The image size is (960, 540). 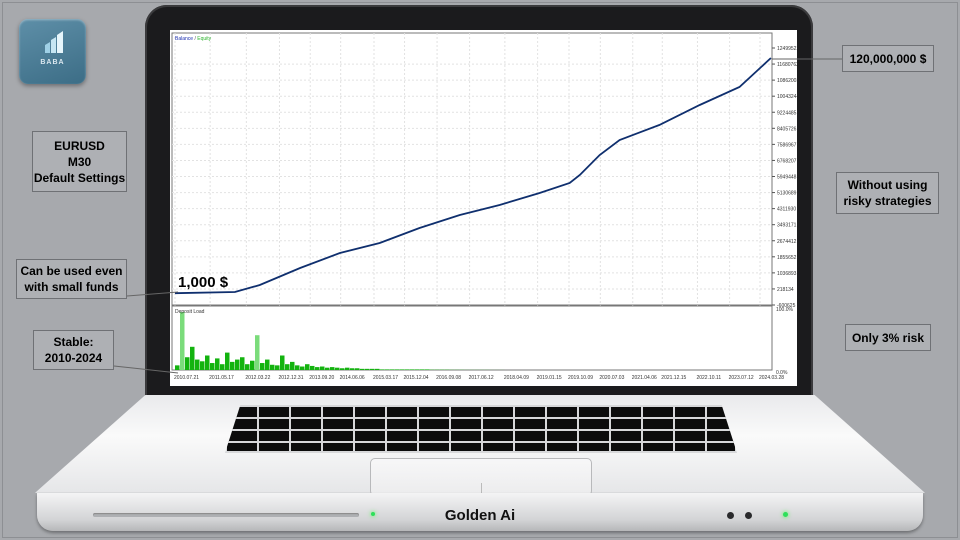 What do you see at coordinates (193, 39) in the screenshot?
I see `legend: Balance / Equity` at bounding box center [193, 39].